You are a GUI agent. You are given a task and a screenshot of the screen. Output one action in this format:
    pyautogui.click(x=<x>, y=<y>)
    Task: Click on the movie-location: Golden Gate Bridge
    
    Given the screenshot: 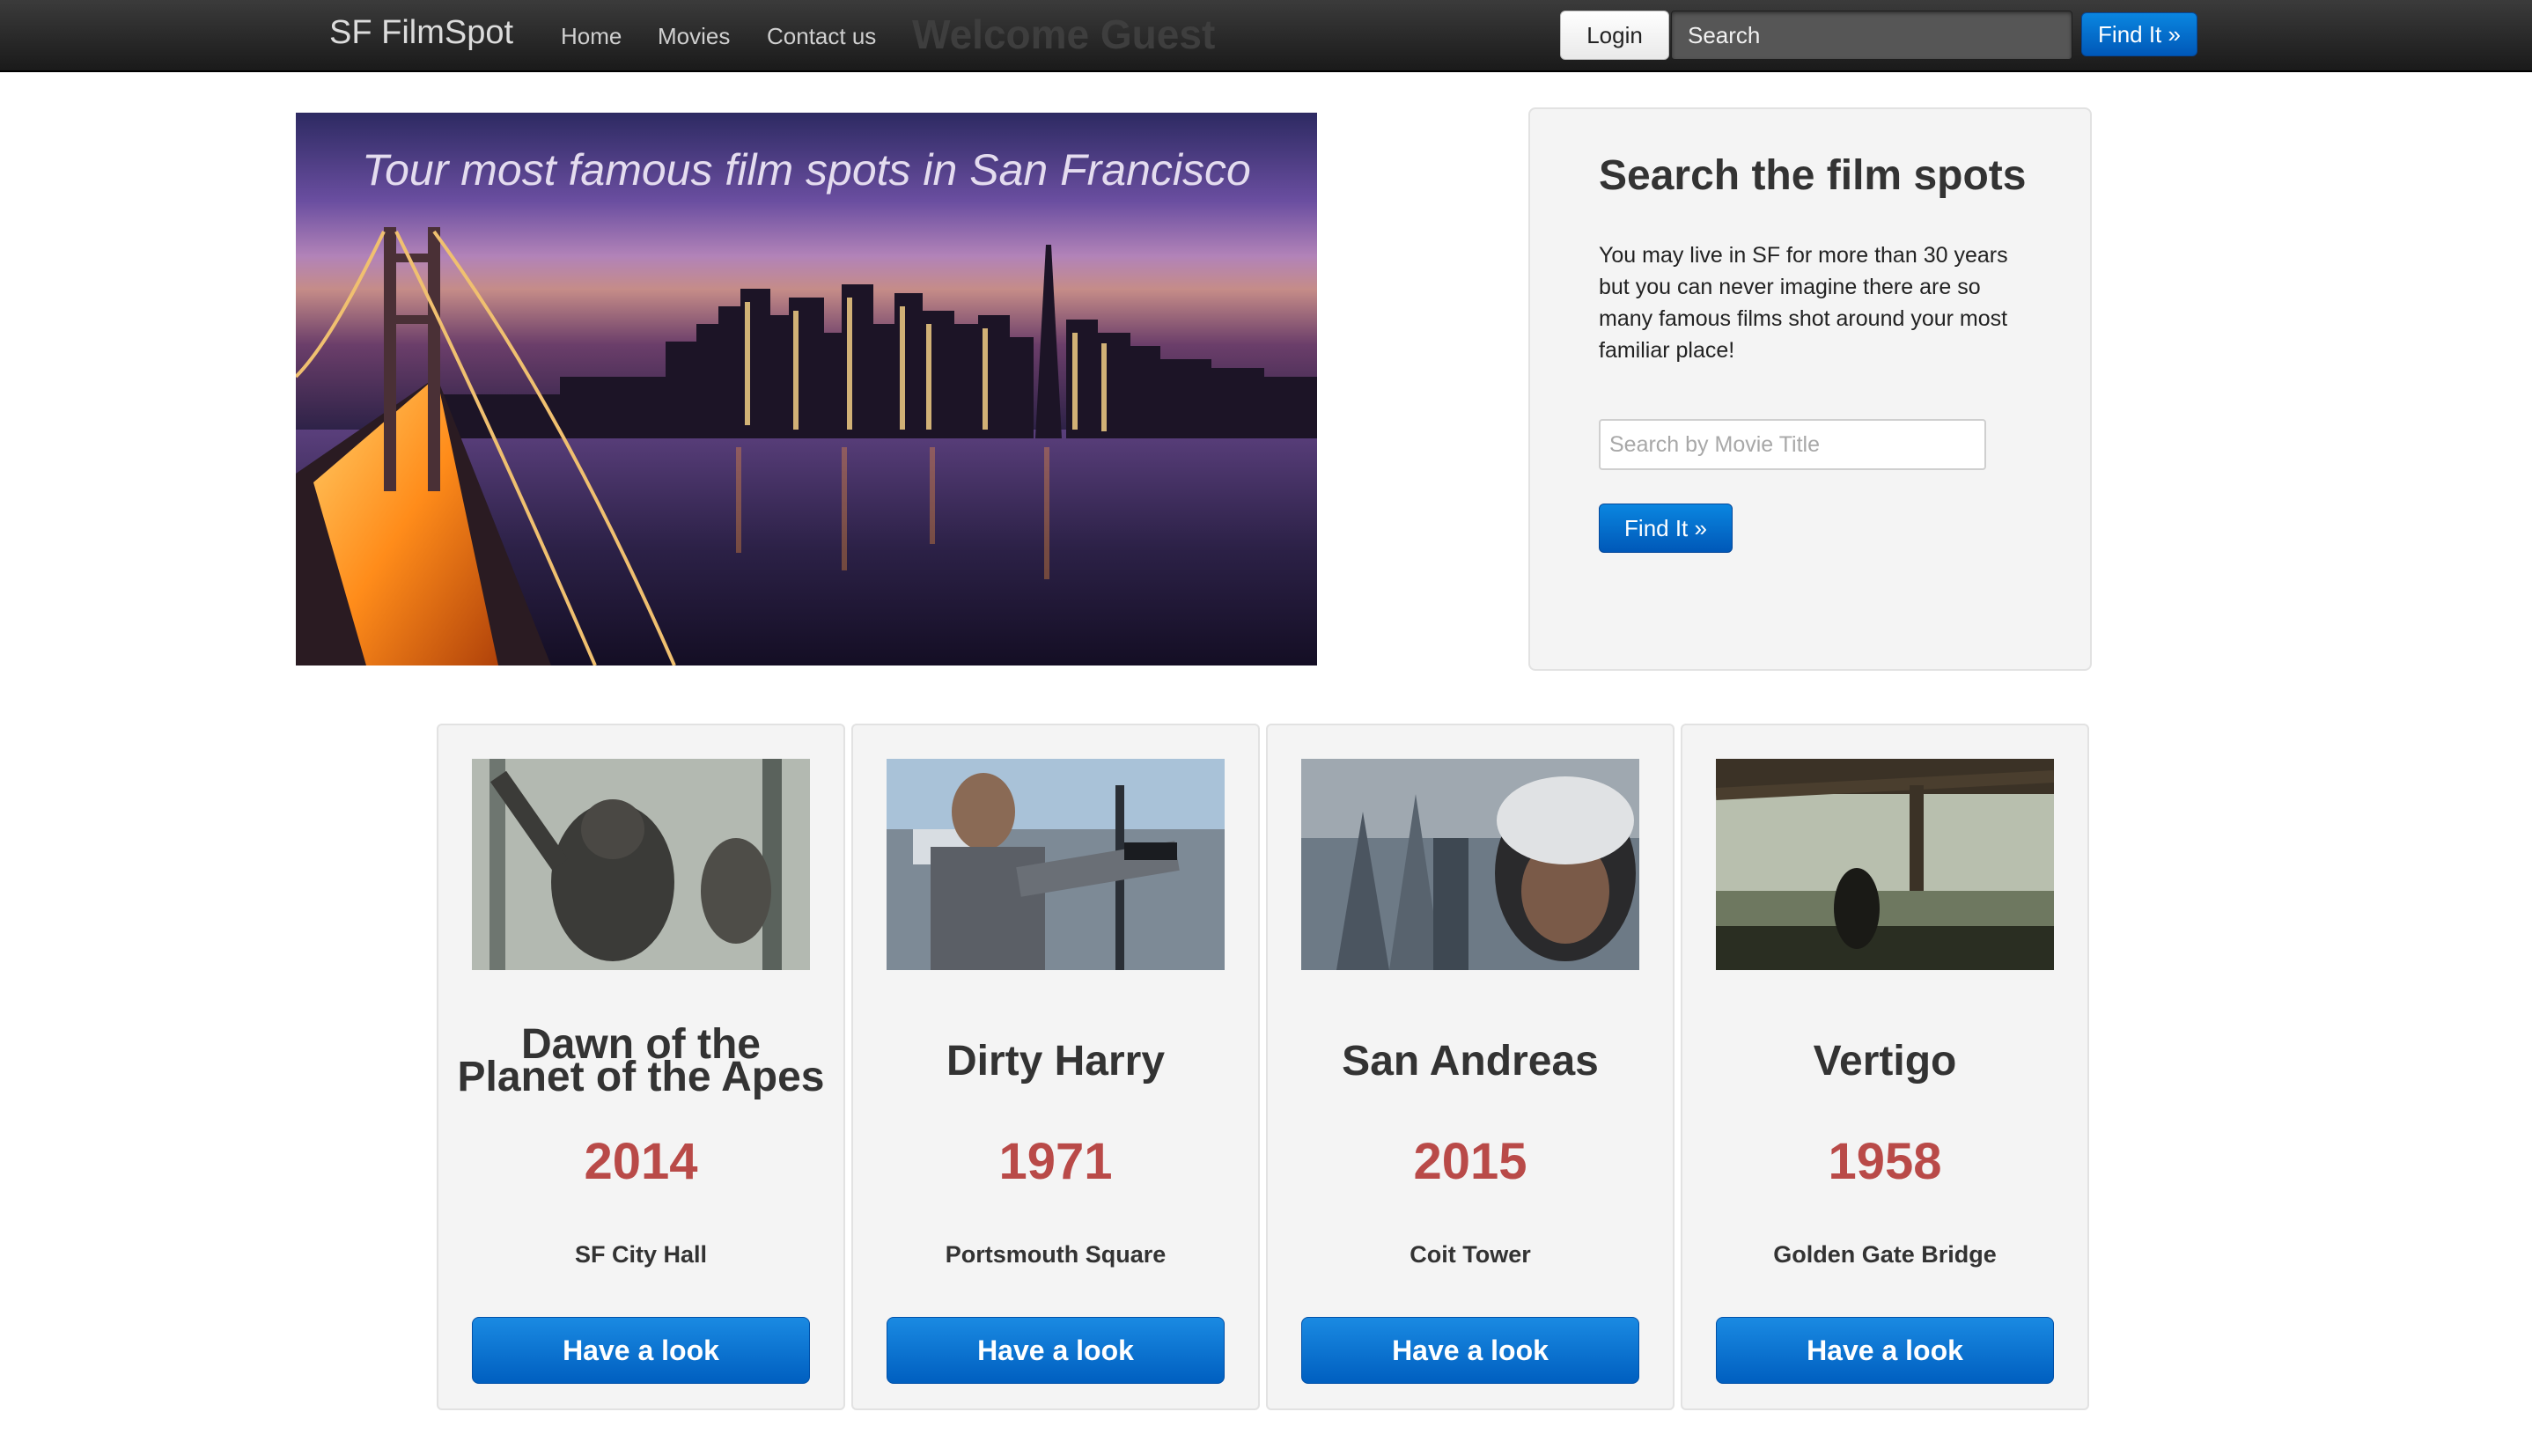 What is the action you would take?
    pyautogui.click(x=1885, y=1254)
    